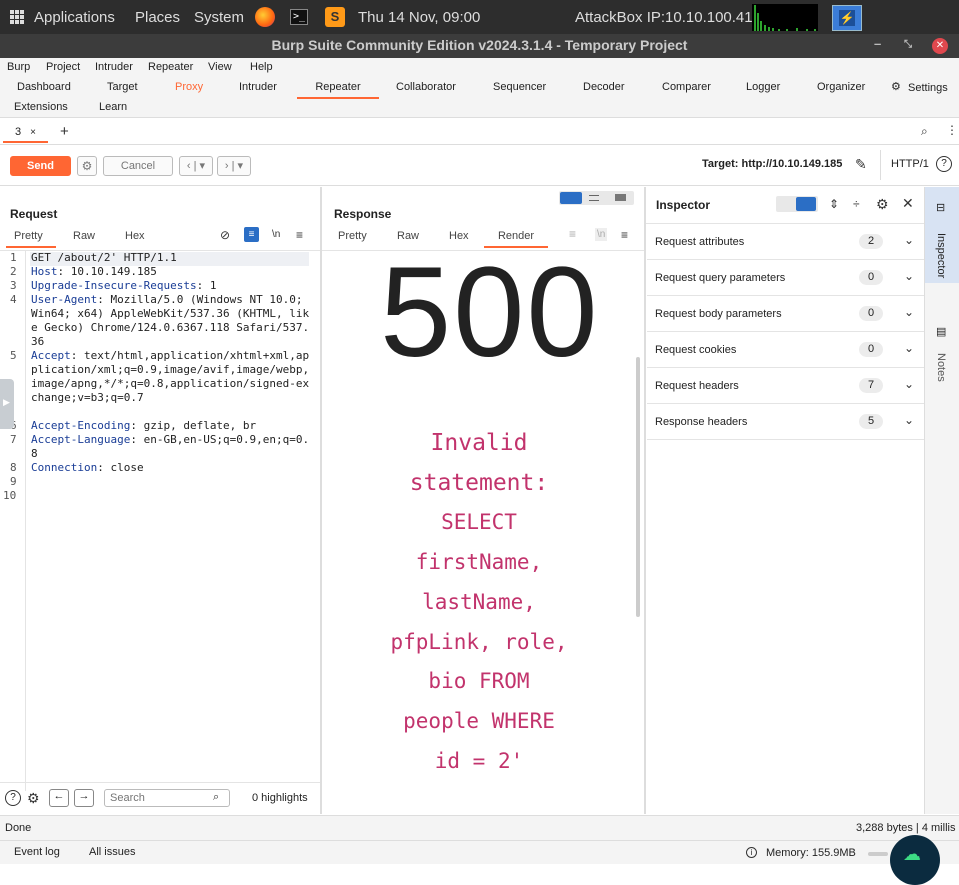 The height and width of the screenshot is (885, 959). What do you see at coordinates (940, 46) in the screenshot?
I see `close-window-icon: ✕` at bounding box center [940, 46].